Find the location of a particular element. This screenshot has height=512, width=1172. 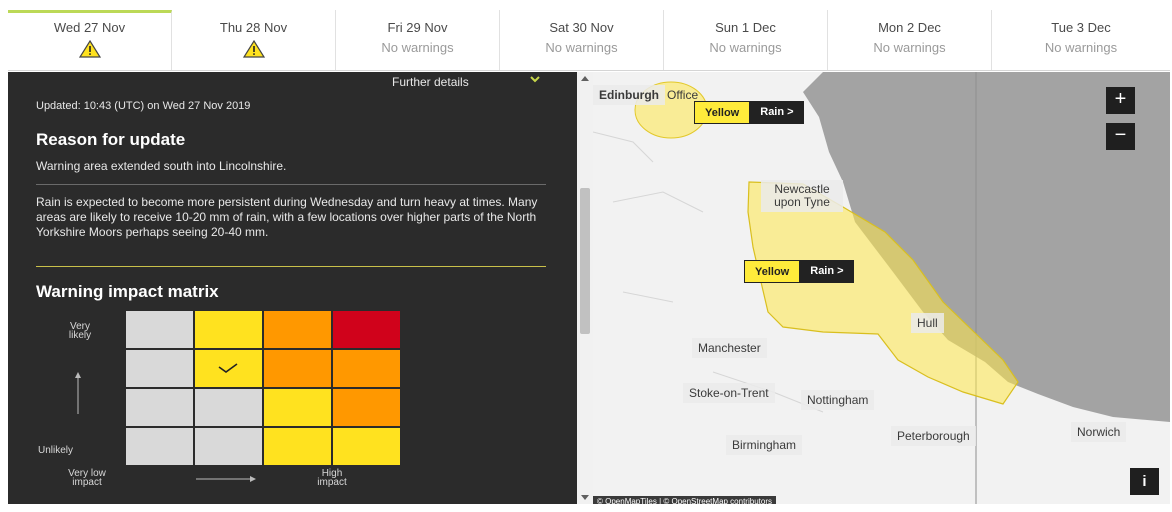

tab-wed-27-nov: Wed 27 Nov is located at coordinates (90, 40).